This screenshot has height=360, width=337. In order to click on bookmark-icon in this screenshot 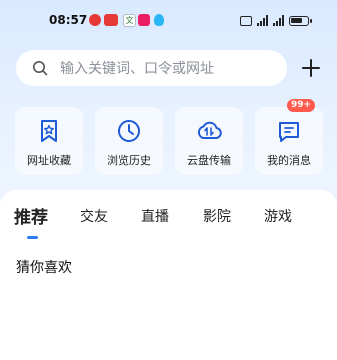, I will do `click(49, 131)`.